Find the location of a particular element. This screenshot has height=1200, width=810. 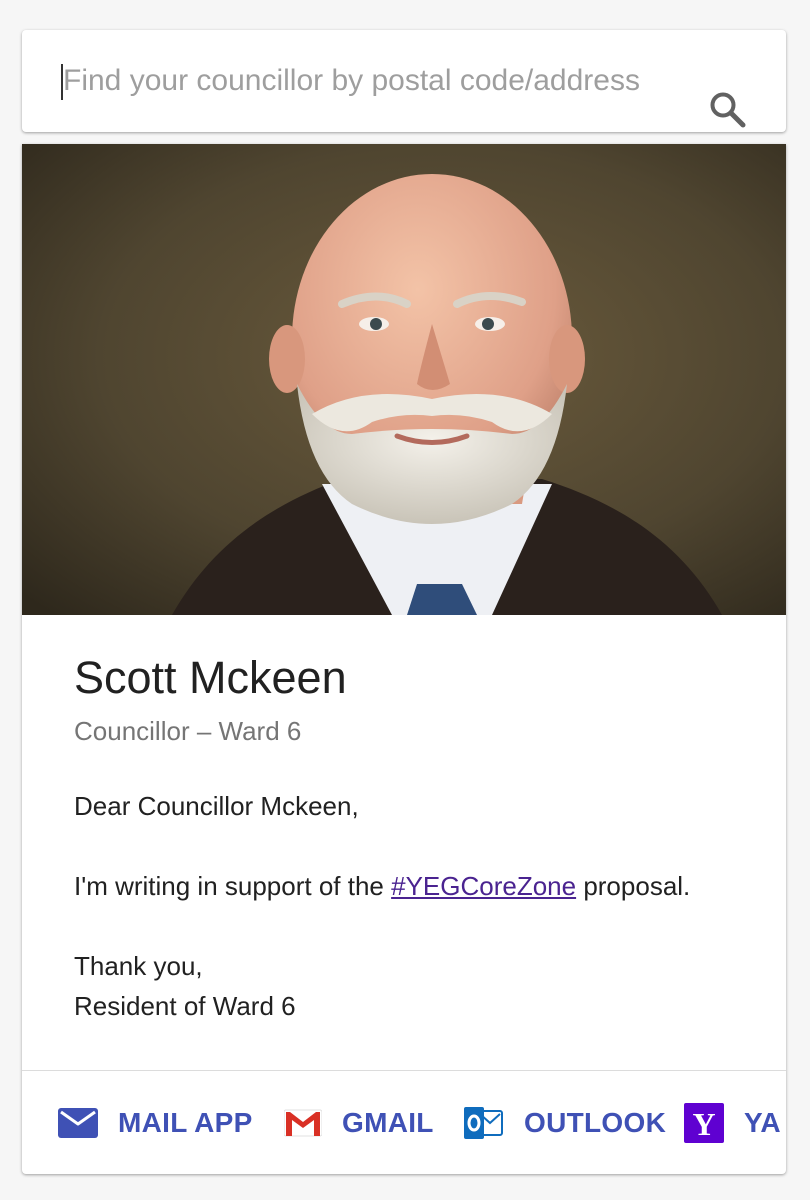

search-icon is located at coordinates (728, 110).